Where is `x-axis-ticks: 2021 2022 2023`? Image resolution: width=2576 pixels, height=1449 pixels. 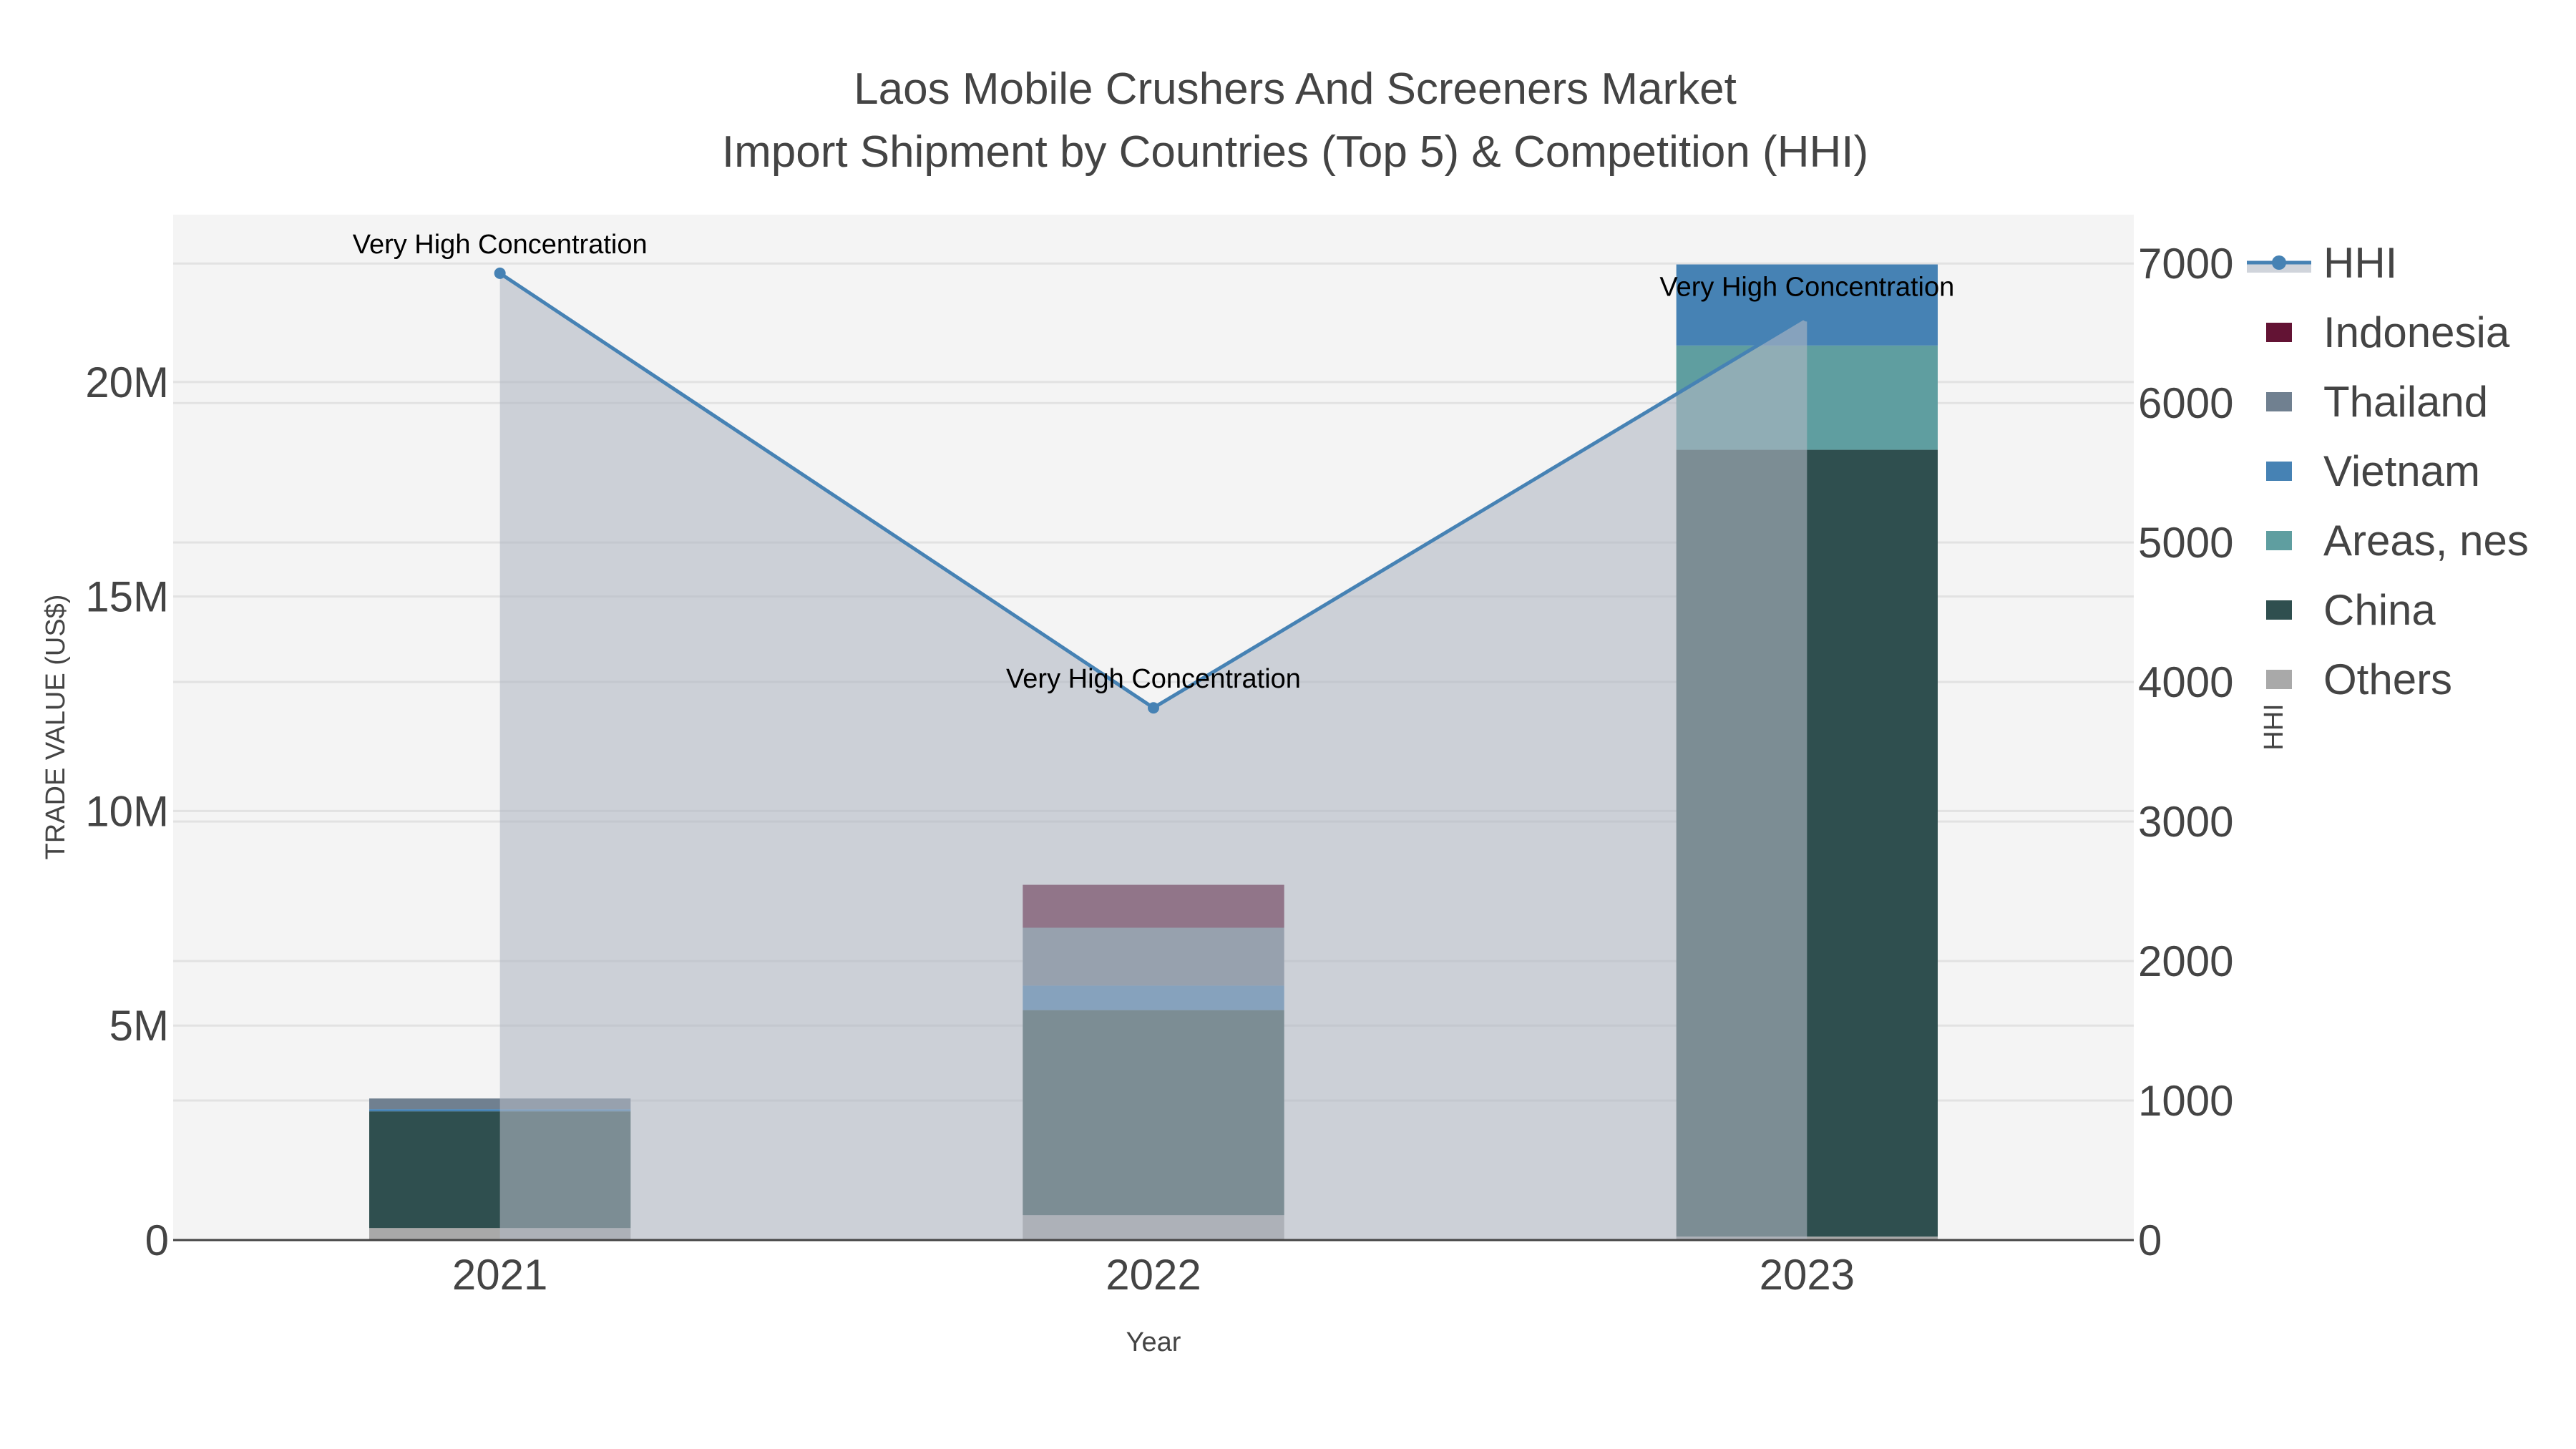 x-axis-ticks: 2021 2022 2023 is located at coordinates (1153, 1275).